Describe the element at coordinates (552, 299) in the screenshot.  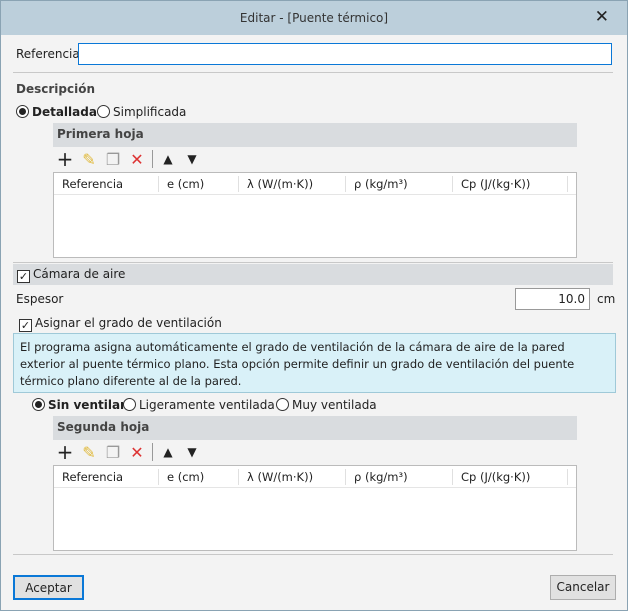
I see `espesor-input: 10.0` at that location.